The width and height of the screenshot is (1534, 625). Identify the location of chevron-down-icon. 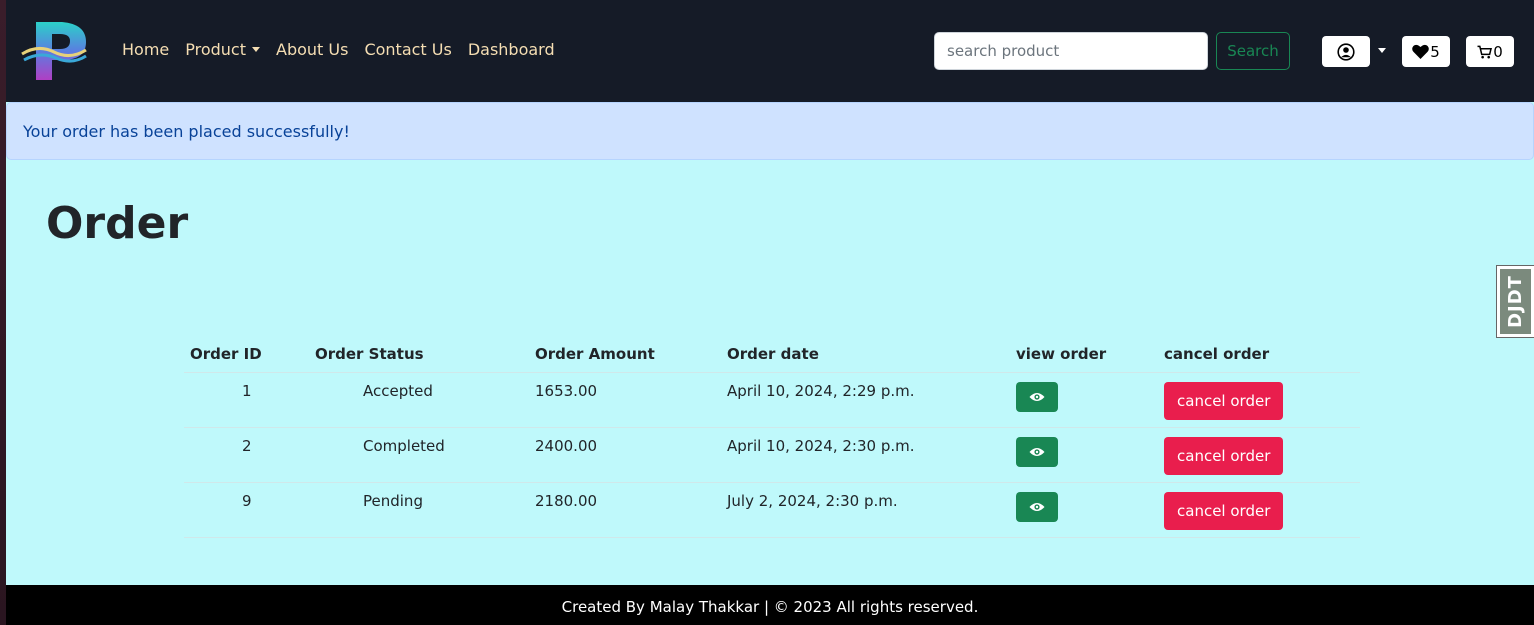
(256, 49).